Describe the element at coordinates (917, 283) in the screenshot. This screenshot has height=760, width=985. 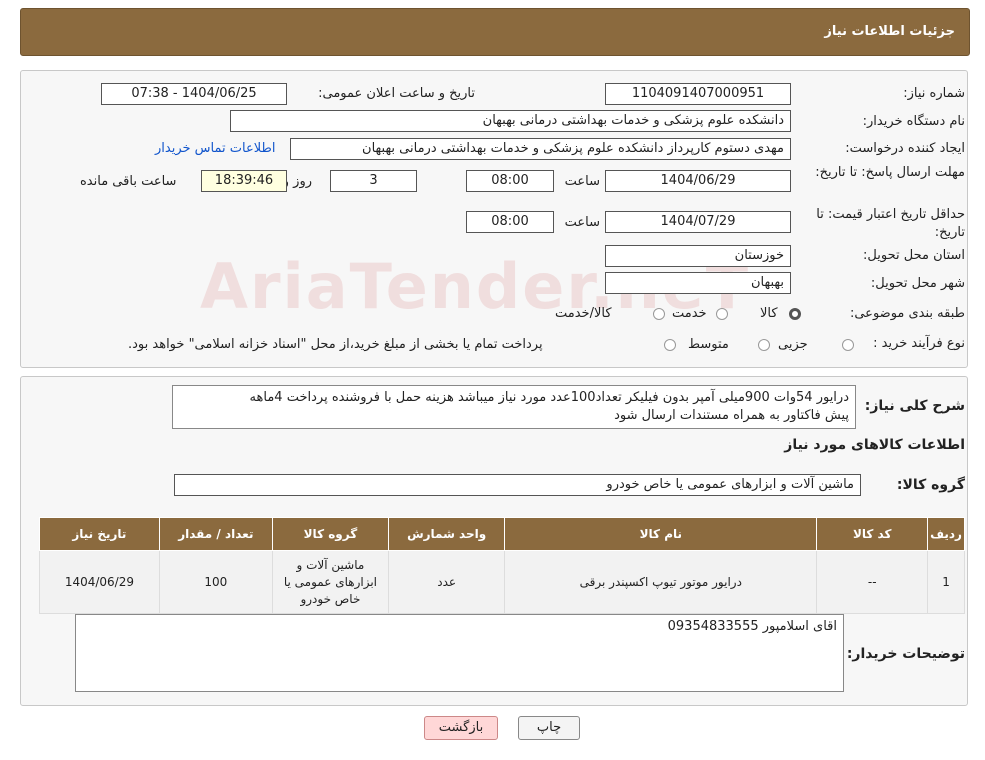
I see `delivery-city-label: شهر محل تحویل:` at that location.